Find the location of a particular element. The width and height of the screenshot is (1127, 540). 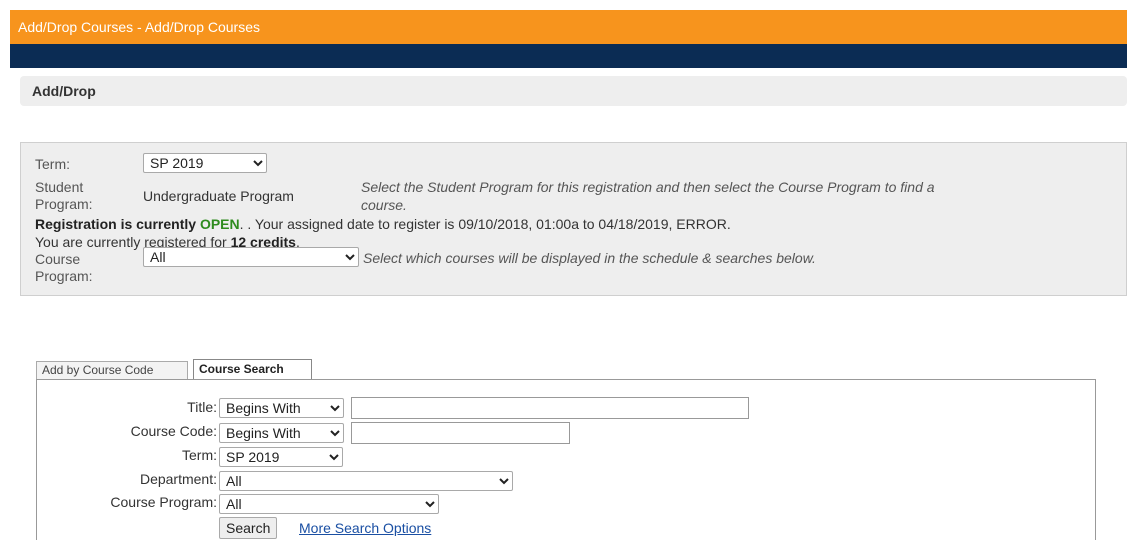

course-program-label-line2: Program: is located at coordinates (64, 276).